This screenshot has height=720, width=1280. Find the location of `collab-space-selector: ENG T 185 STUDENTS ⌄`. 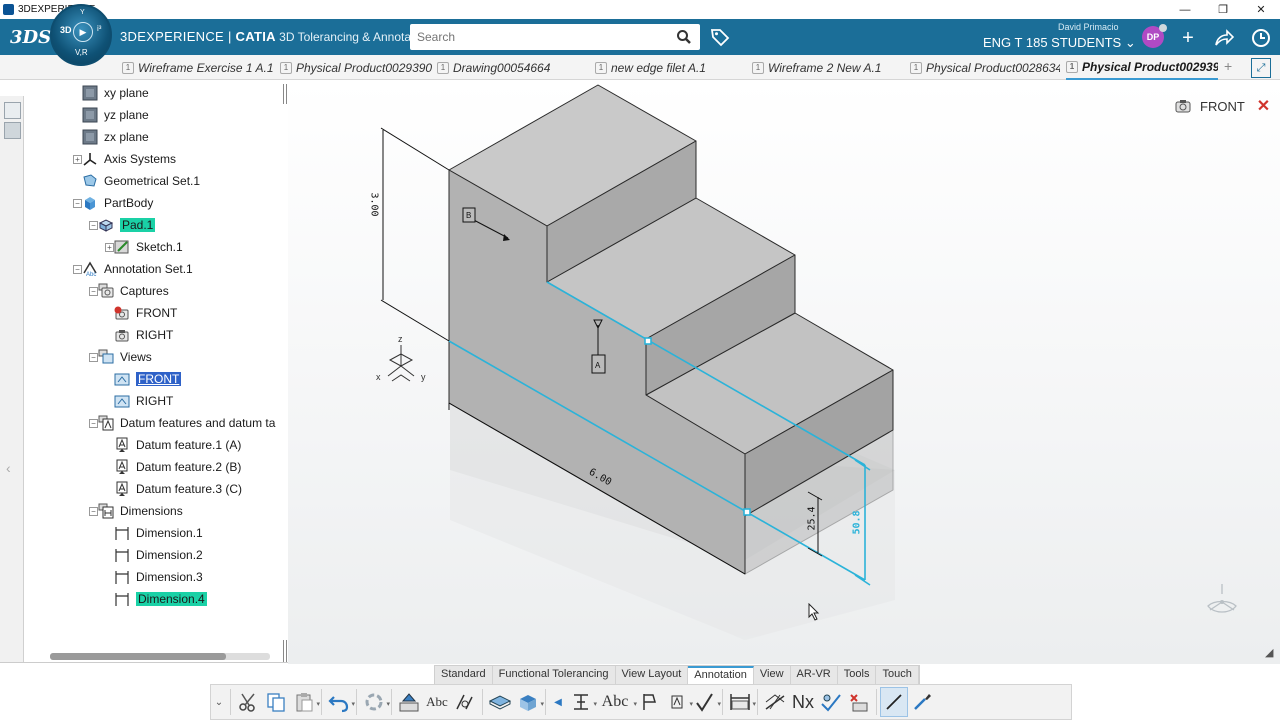

collab-space-selector: ENG T 185 STUDENTS ⌄ is located at coordinates (1059, 43).